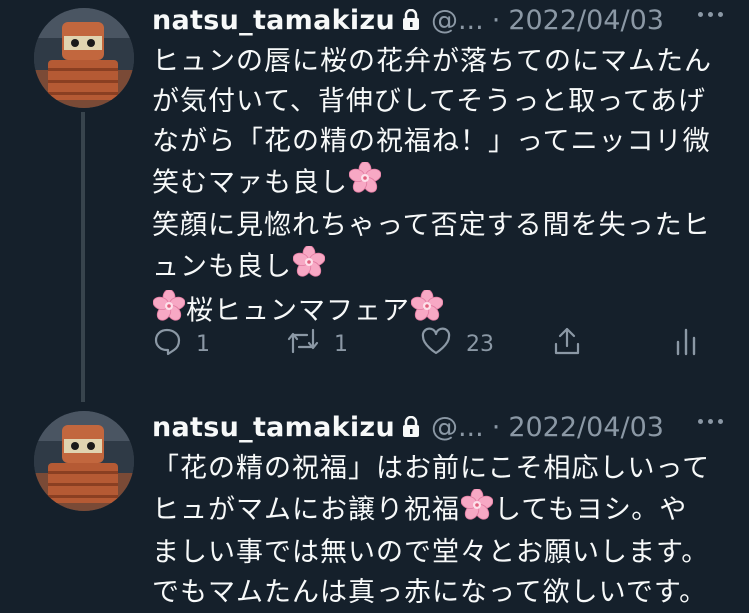 The image size is (749, 613). I want to click on retweet-icon, so click(303, 344).